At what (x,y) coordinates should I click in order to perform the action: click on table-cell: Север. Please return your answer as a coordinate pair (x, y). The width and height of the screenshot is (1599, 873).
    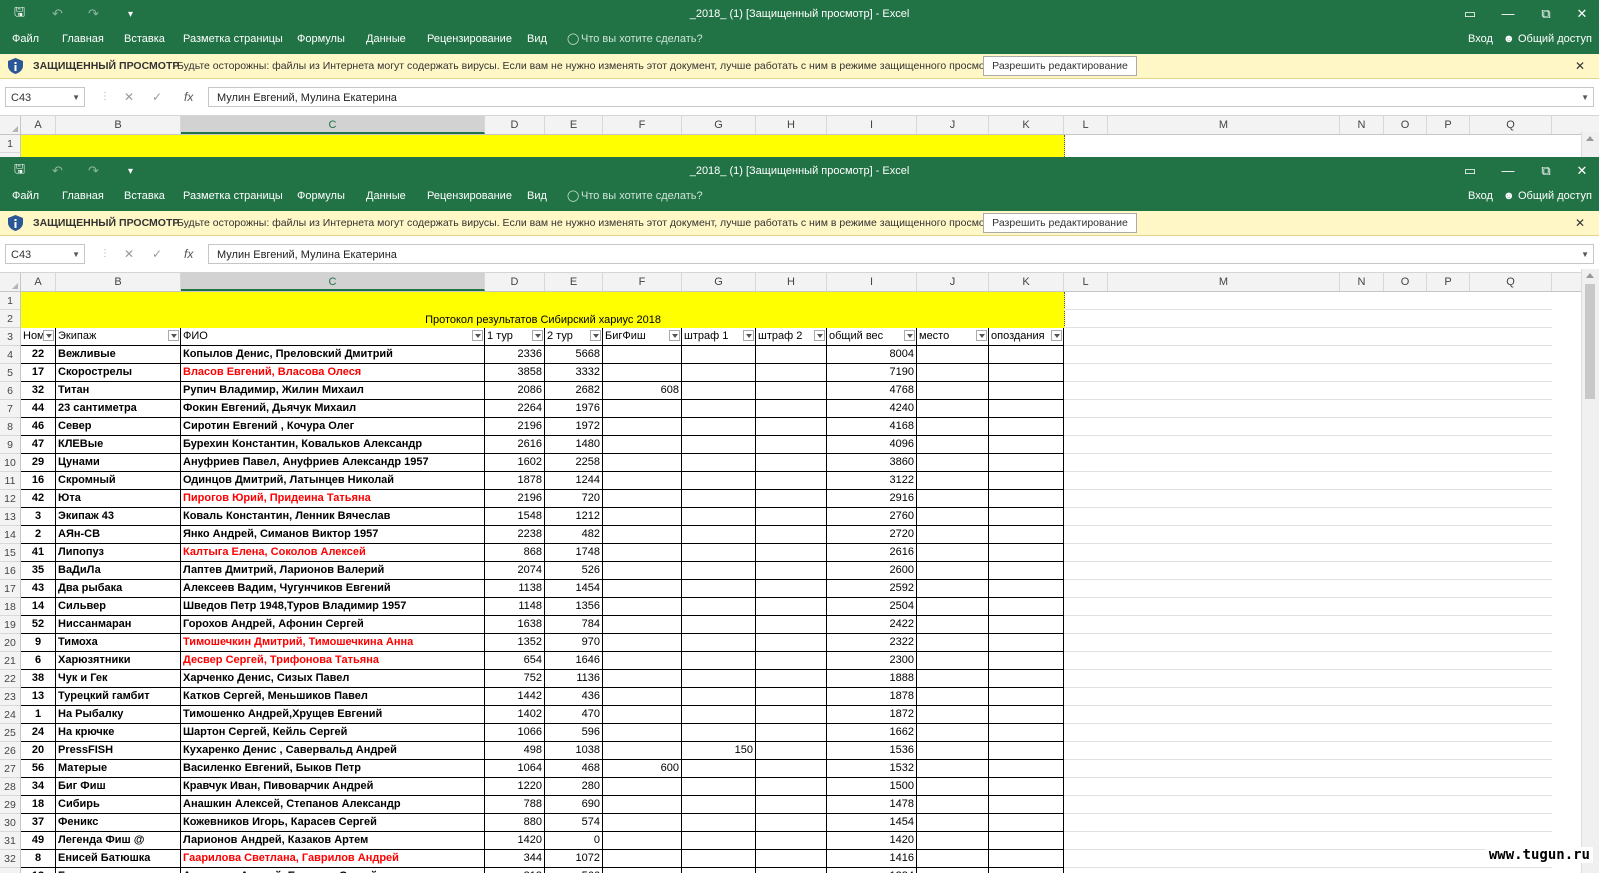
    Looking at the image, I should click on (118, 427).